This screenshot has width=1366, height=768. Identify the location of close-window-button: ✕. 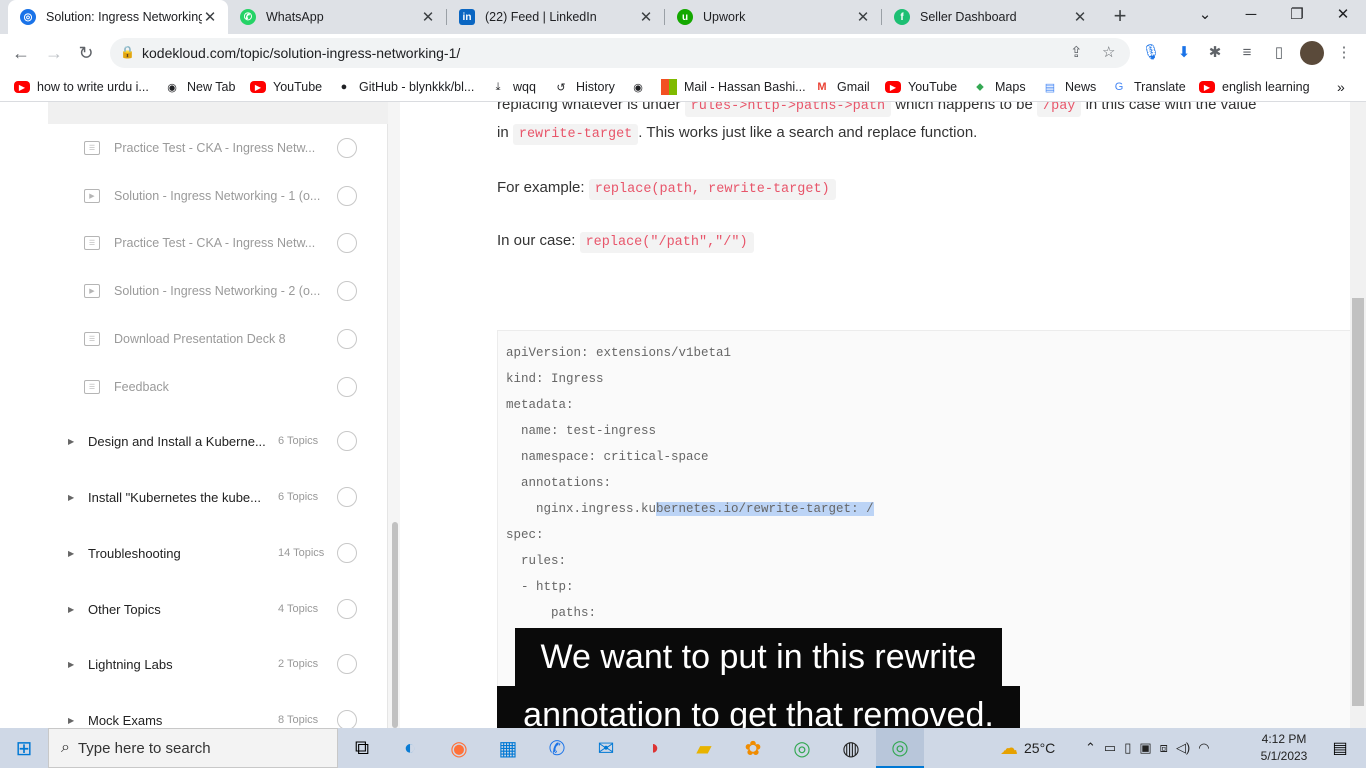
(1343, 16).